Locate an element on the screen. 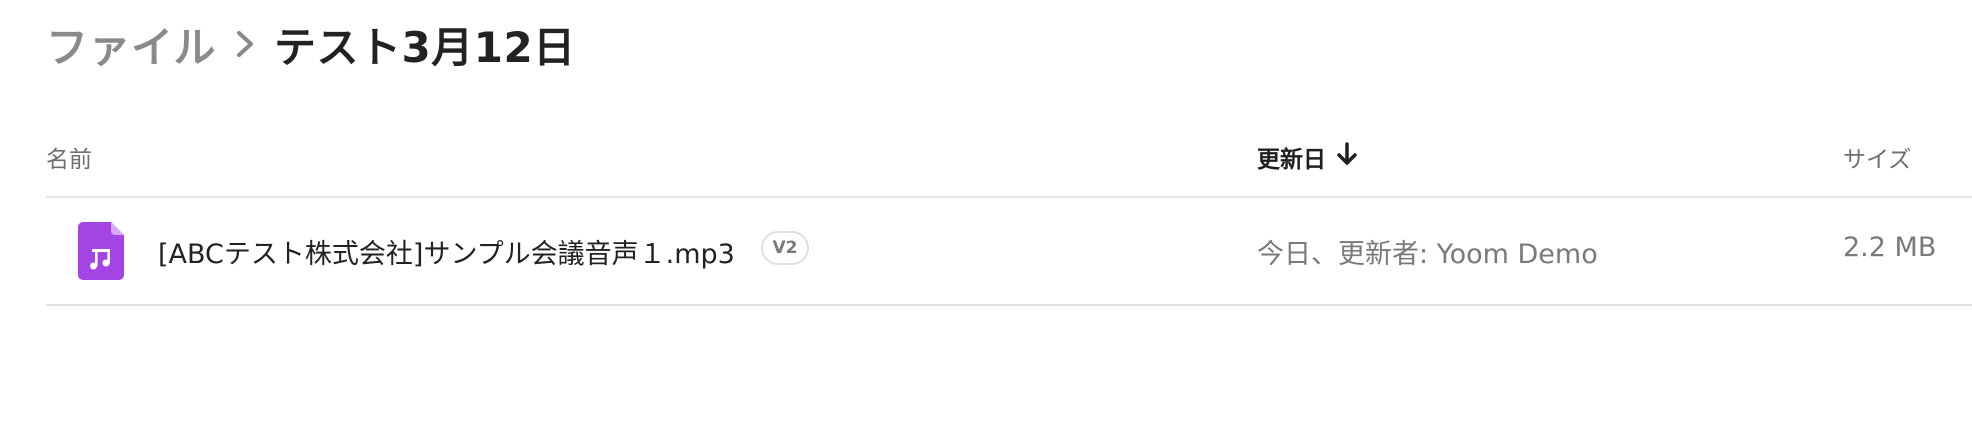  chevron-right-icon is located at coordinates (245, 44).